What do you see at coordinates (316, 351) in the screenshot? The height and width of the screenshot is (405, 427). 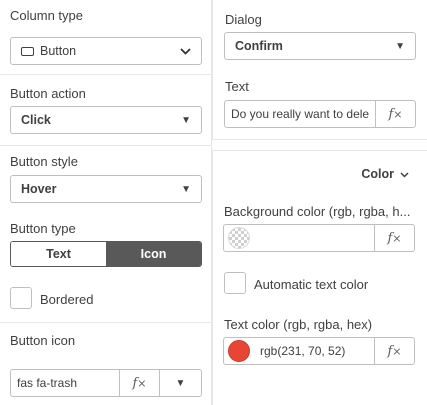 I see `text-color-input: rgb(231, 70, 52)` at bounding box center [316, 351].